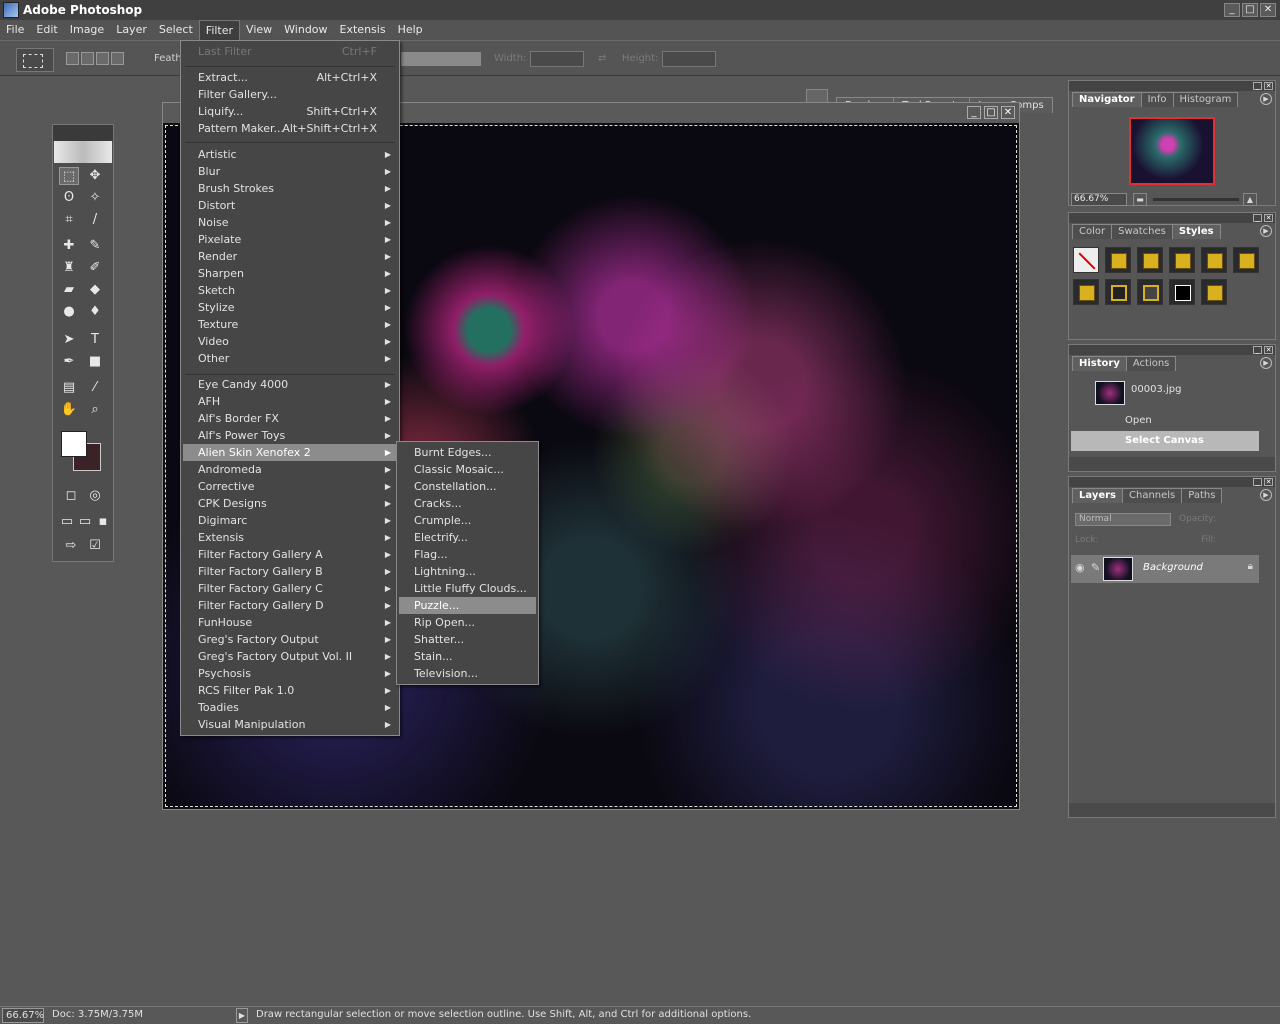 The height and width of the screenshot is (1024, 1280). What do you see at coordinates (290, 111) in the screenshot?
I see `menu-item-liquify: Liquify... Shift+Ctrl+X` at bounding box center [290, 111].